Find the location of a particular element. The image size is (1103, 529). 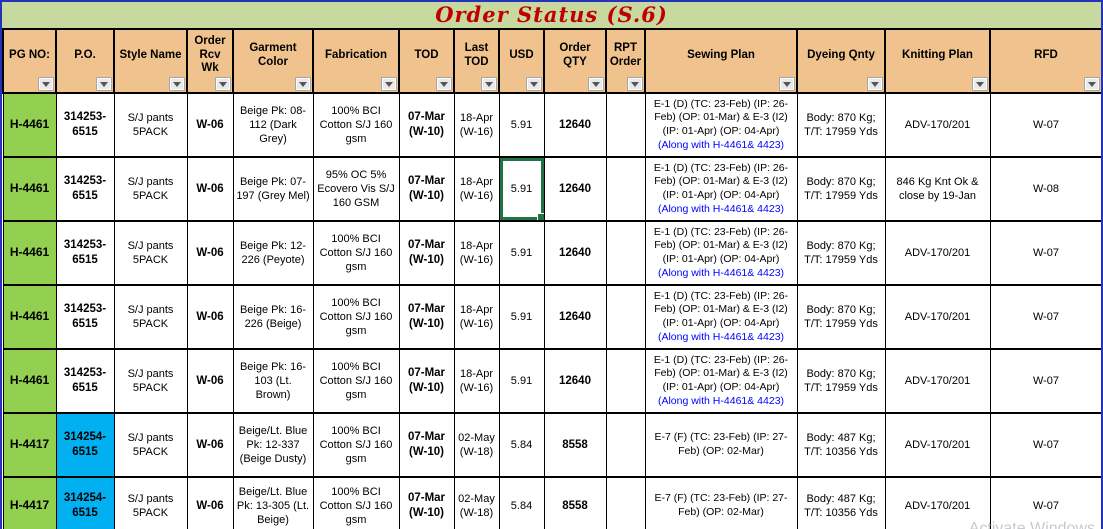

cell-dyeing-qnty: Body: 487 Kg; T/T: 10356 Yds is located at coordinates (841, 445).